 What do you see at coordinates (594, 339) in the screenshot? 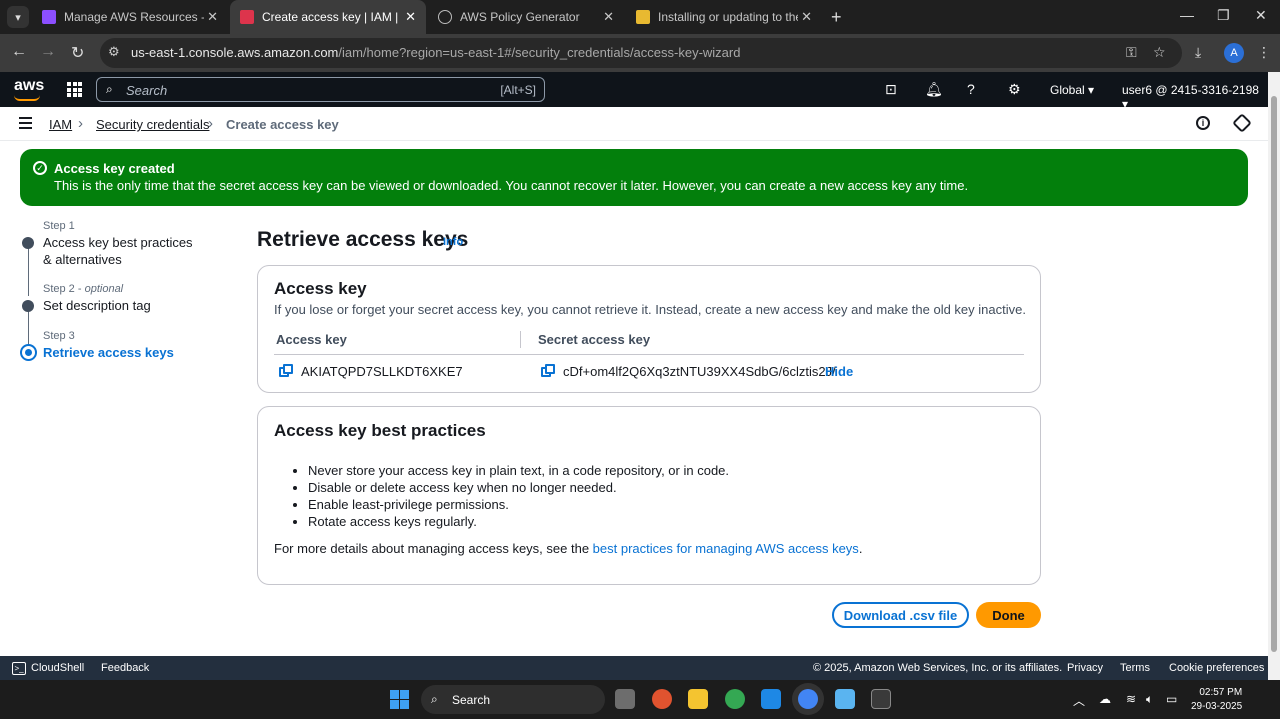
I see `col-secret-access-key: Secret access key` at bounding box center [594, 339].